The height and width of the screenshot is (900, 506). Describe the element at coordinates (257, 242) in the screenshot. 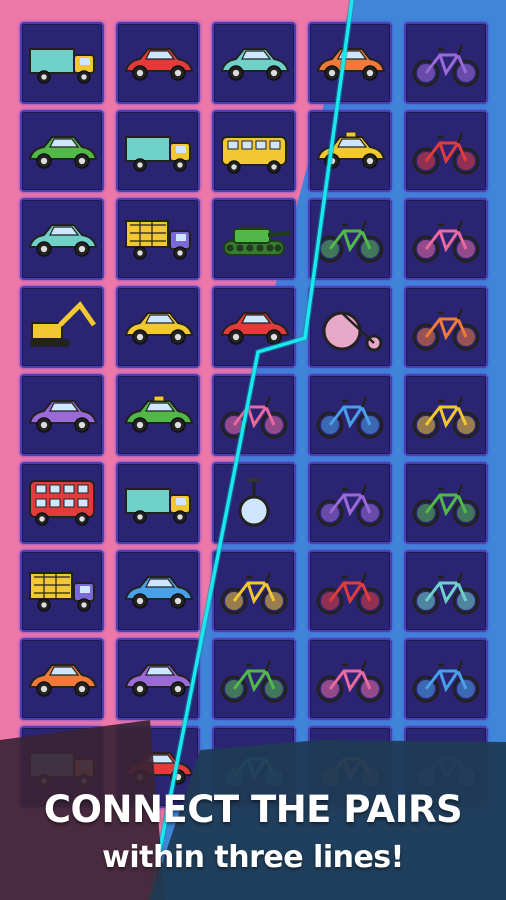

I see `tank-icon` at that location.